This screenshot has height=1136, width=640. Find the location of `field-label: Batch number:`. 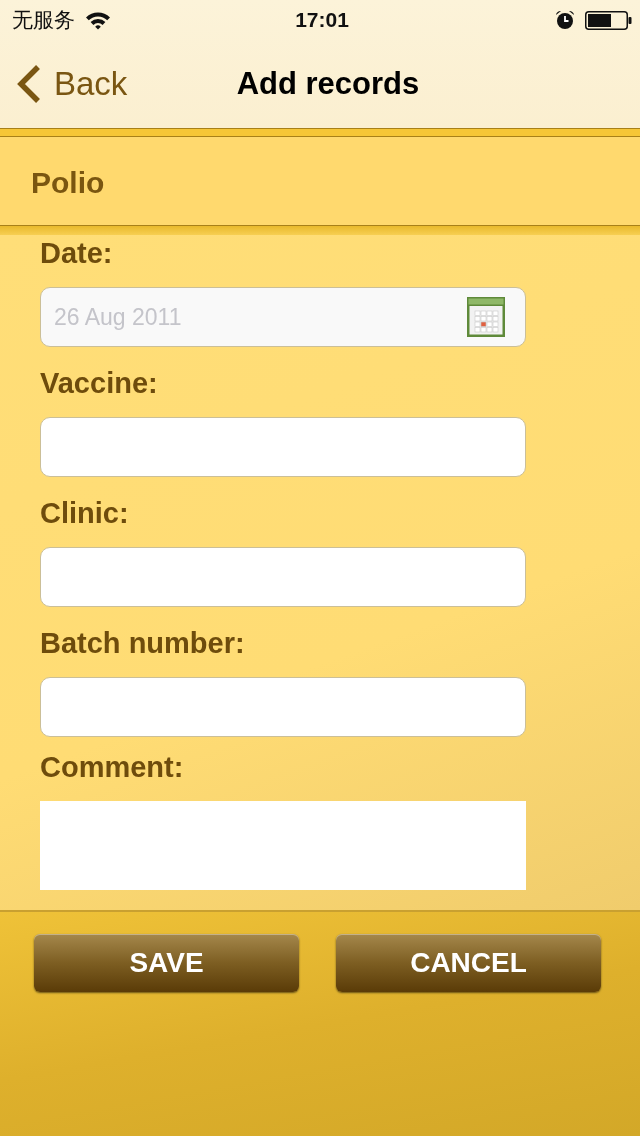

field-label: Batch number: is located at coordinates (142, 643).